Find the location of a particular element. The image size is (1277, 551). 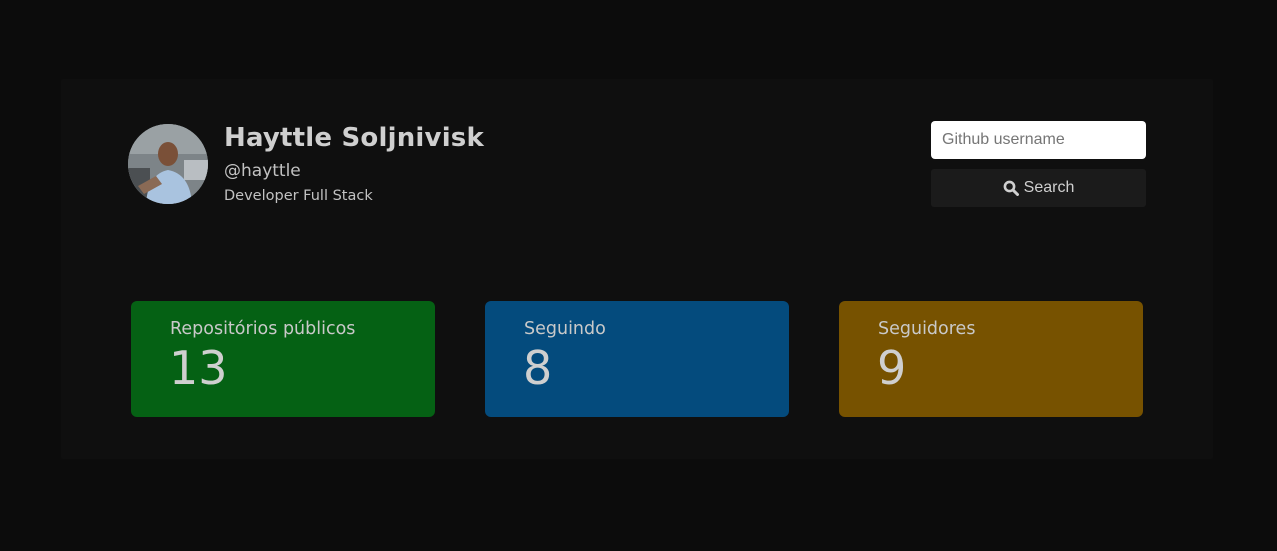

stat-value: 13 is located at coordinates (198, 368).